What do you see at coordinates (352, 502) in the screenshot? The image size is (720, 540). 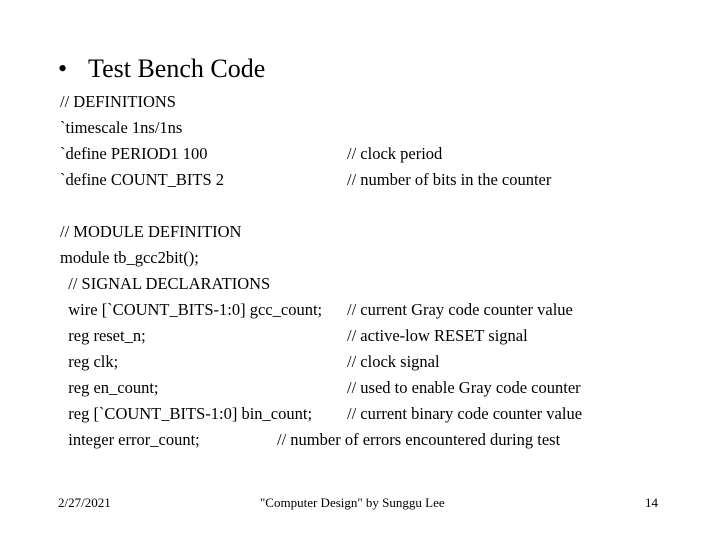 I see `footer-title: "Computer Design" by Sunggu Lee` at bounding box center [352, 502].